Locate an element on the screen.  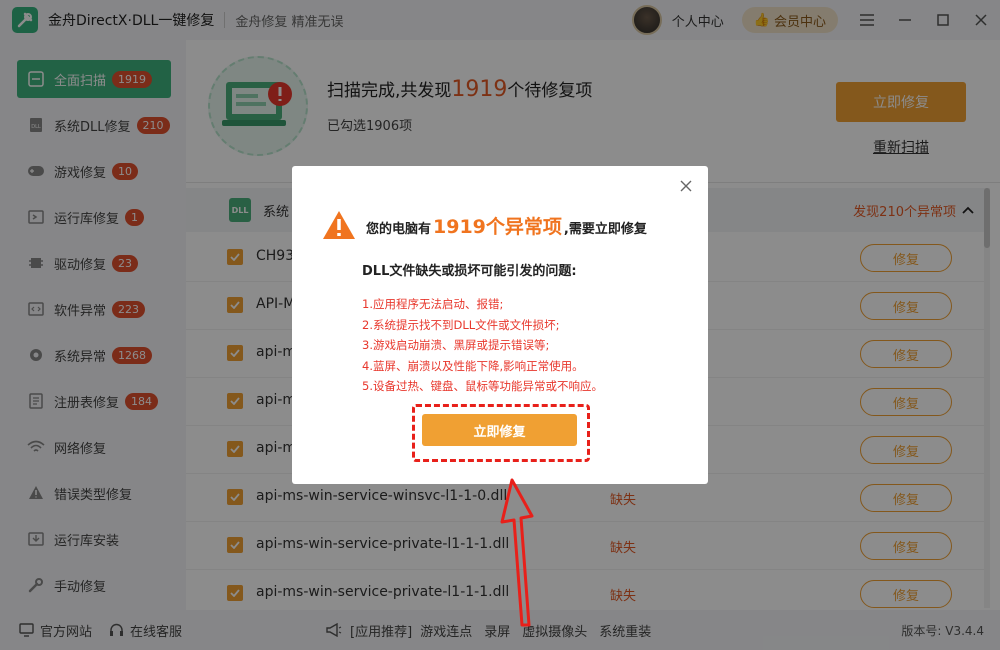
warn-post: ,需要立即修复 is located at coordinates (605, 229).